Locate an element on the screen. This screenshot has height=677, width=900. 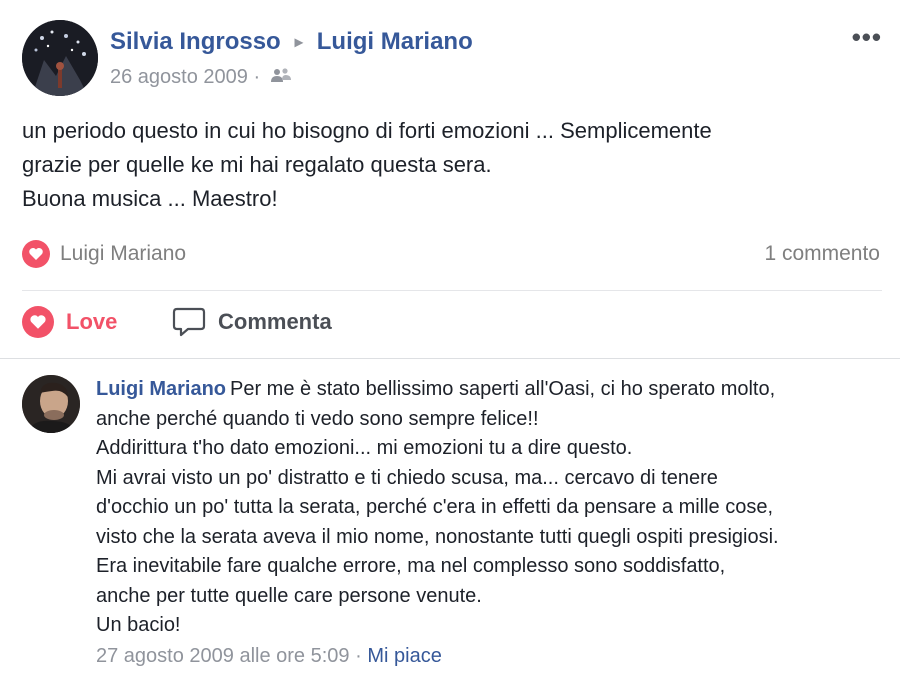
comment-meta: 27 agosto 2009 alle ore 5:09 · Mi piace is located at coordinates (269, 656).